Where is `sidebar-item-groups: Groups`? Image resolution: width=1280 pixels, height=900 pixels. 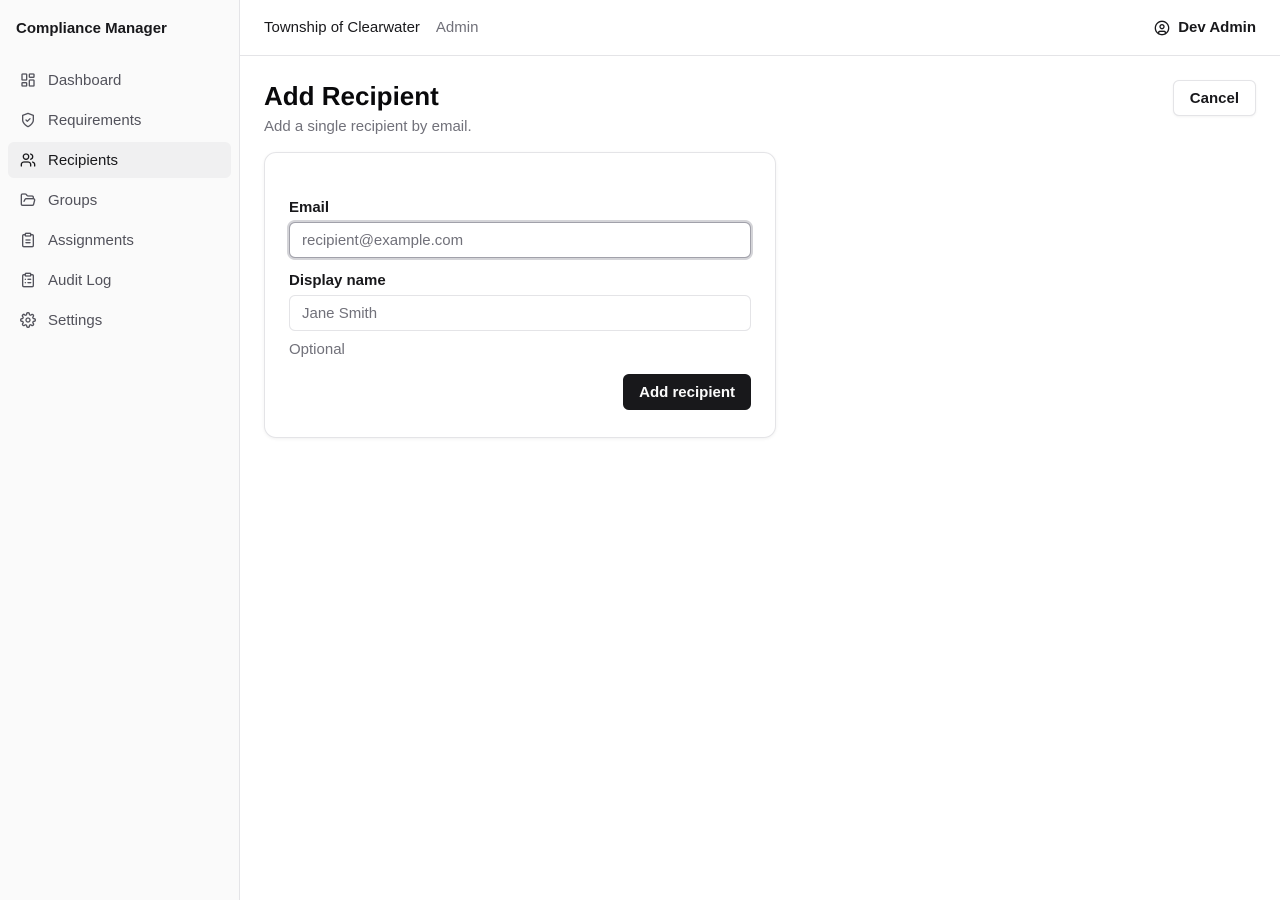
sidebar-item-groups: Groups is located at coordinates (119, 200).